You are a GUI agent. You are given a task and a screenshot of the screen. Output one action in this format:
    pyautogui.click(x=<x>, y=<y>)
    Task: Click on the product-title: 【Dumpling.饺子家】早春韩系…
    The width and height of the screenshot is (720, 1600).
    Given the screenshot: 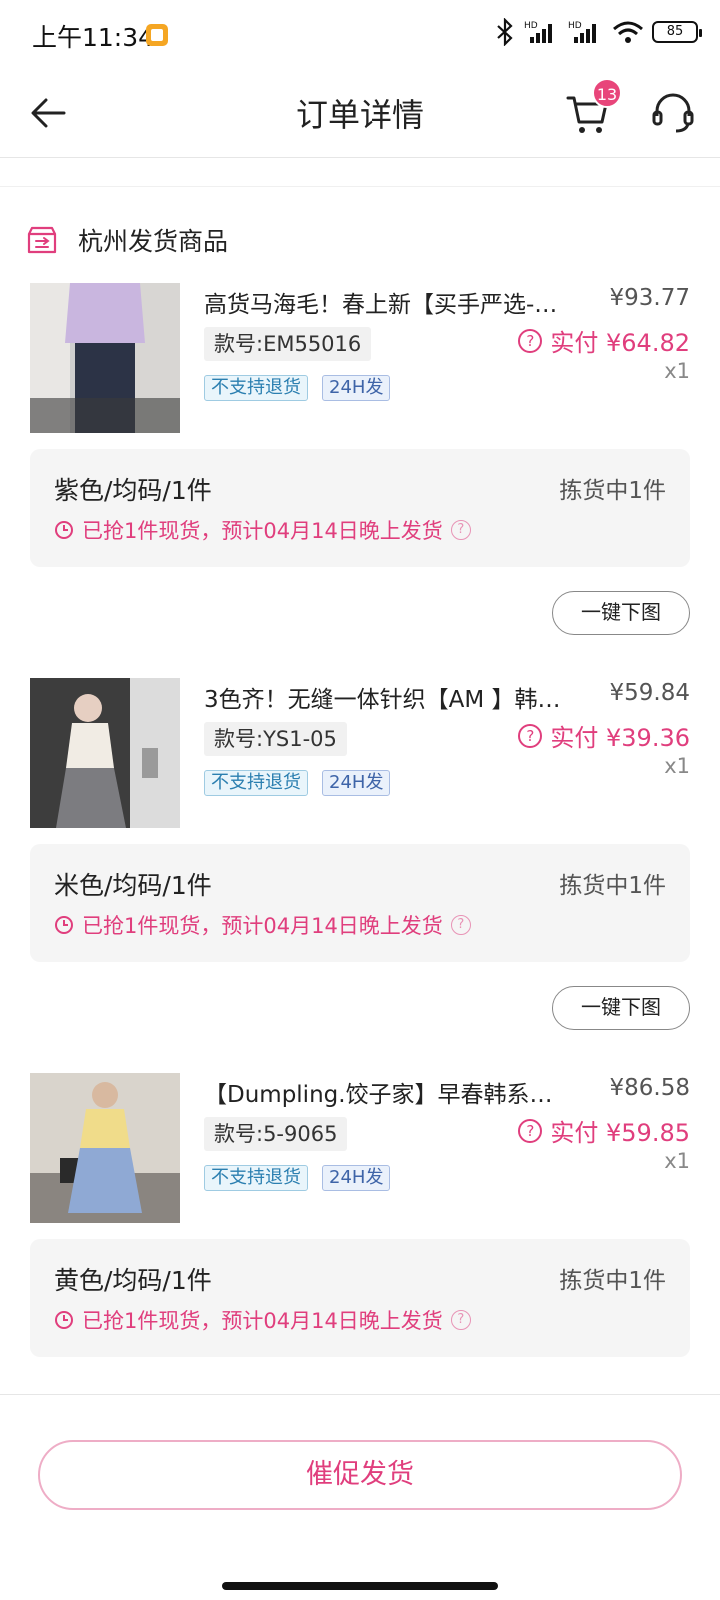 What is the action you would take?
    pyautogui.click(x=390, y=1092)
    